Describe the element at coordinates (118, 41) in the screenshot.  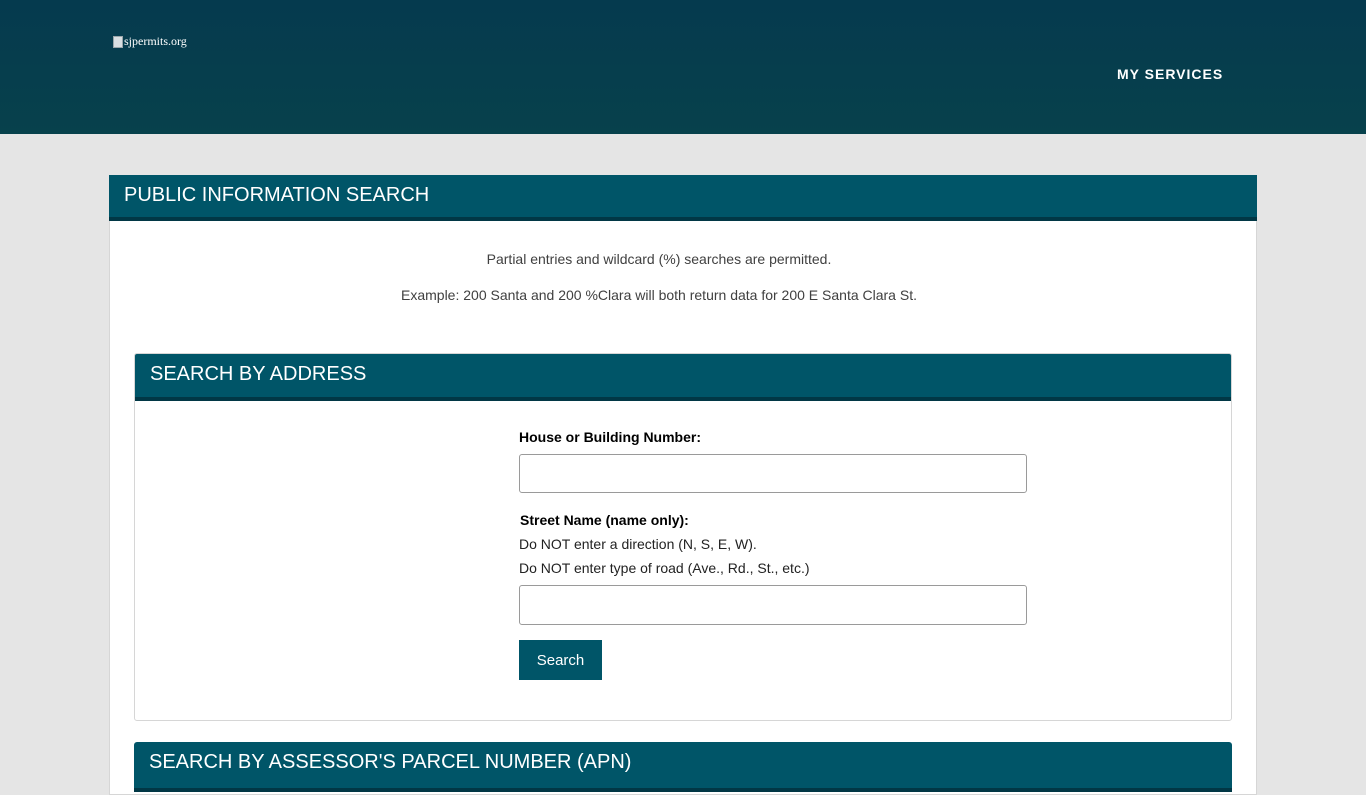
I see `broken-image-icon` at that location.